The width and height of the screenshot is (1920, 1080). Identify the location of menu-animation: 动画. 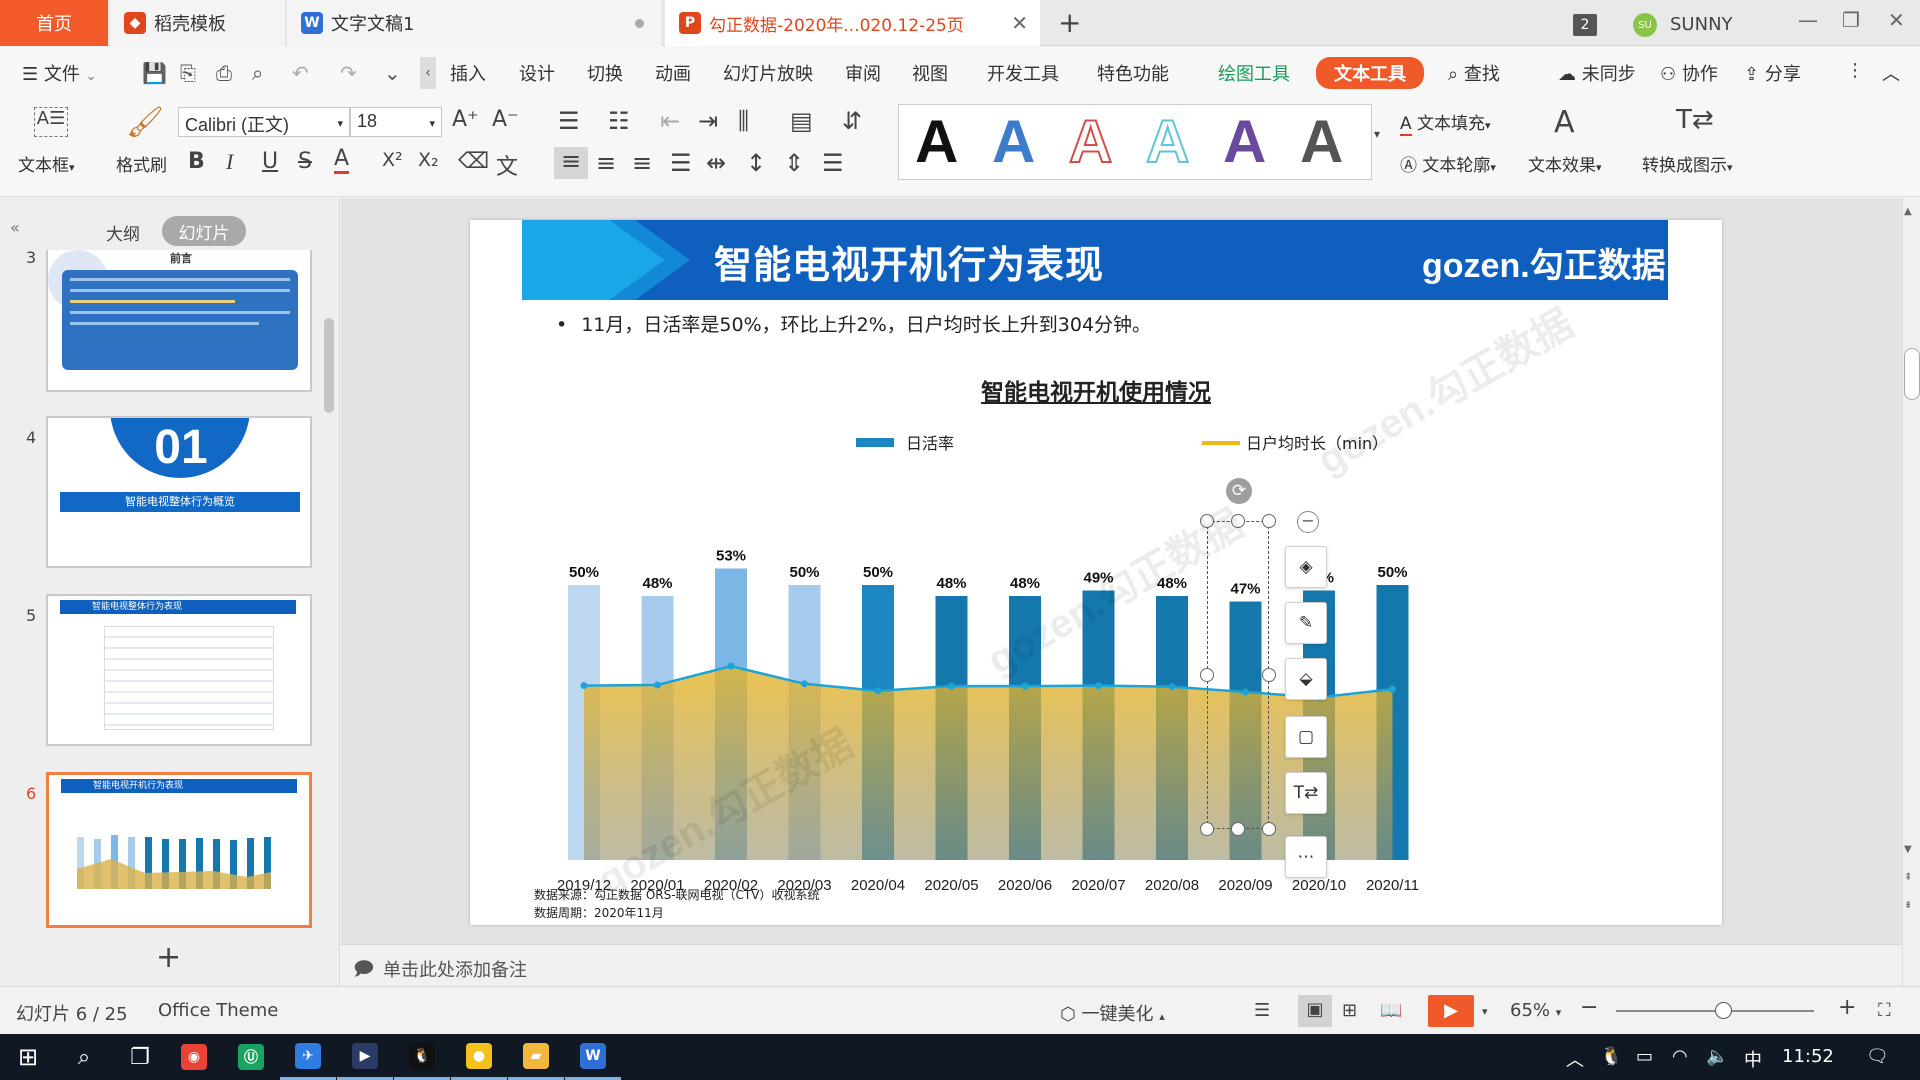
(673, 73).